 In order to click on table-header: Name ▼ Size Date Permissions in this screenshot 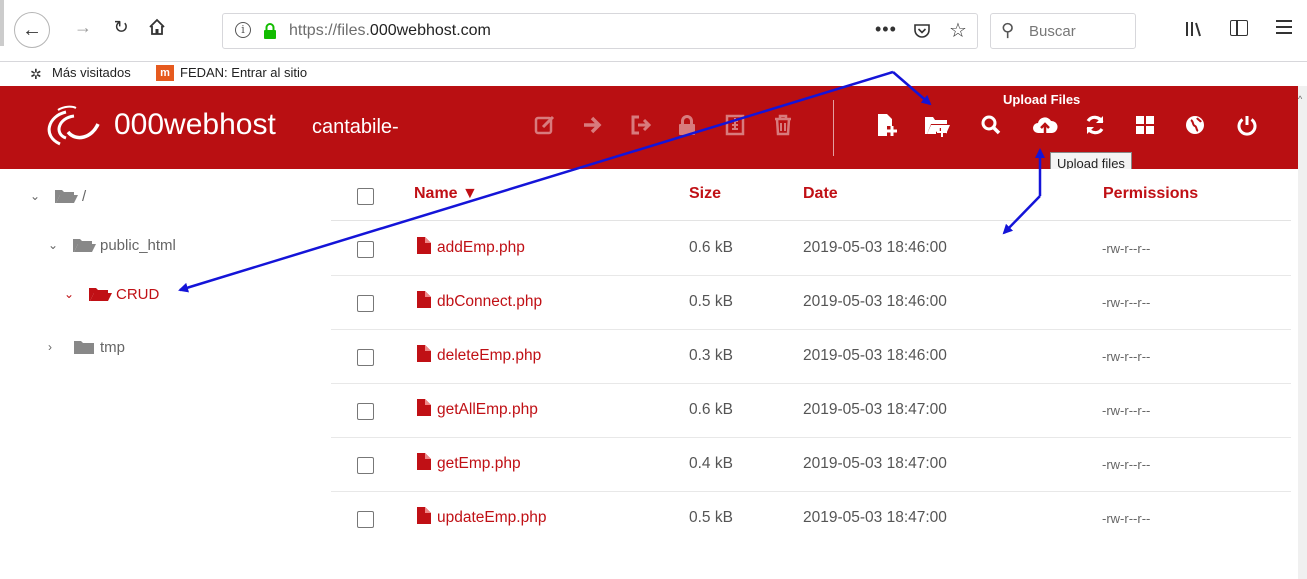, I will do `click(811, 195)`.